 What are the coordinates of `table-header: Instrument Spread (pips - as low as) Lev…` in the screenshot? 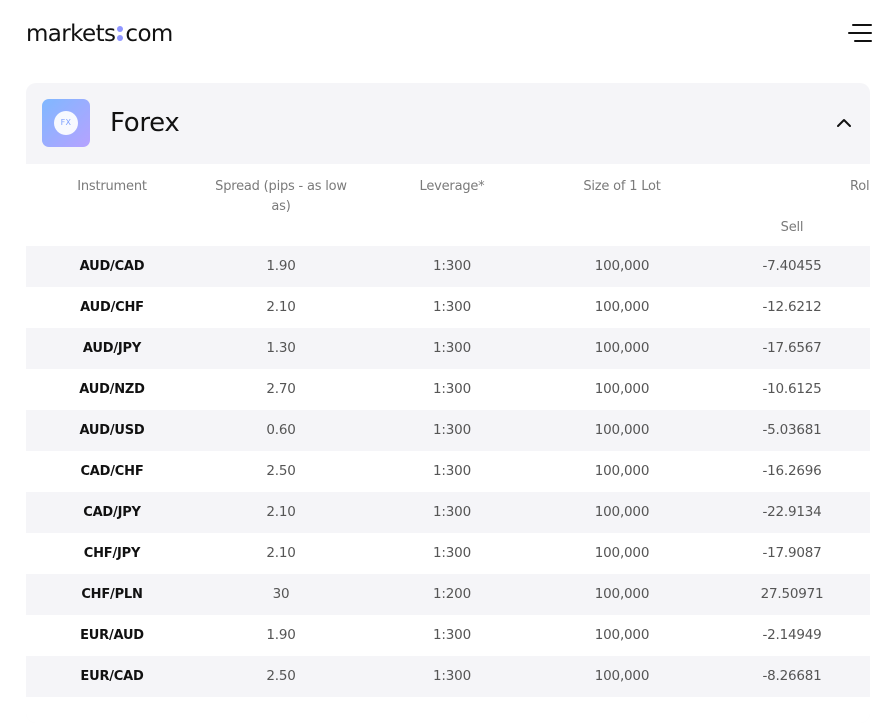 It's located at (448, 205).